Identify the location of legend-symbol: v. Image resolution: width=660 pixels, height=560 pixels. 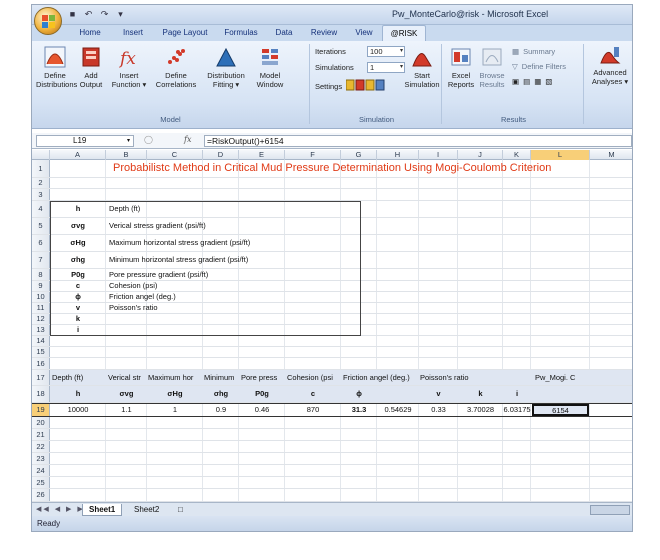
(78, 308).